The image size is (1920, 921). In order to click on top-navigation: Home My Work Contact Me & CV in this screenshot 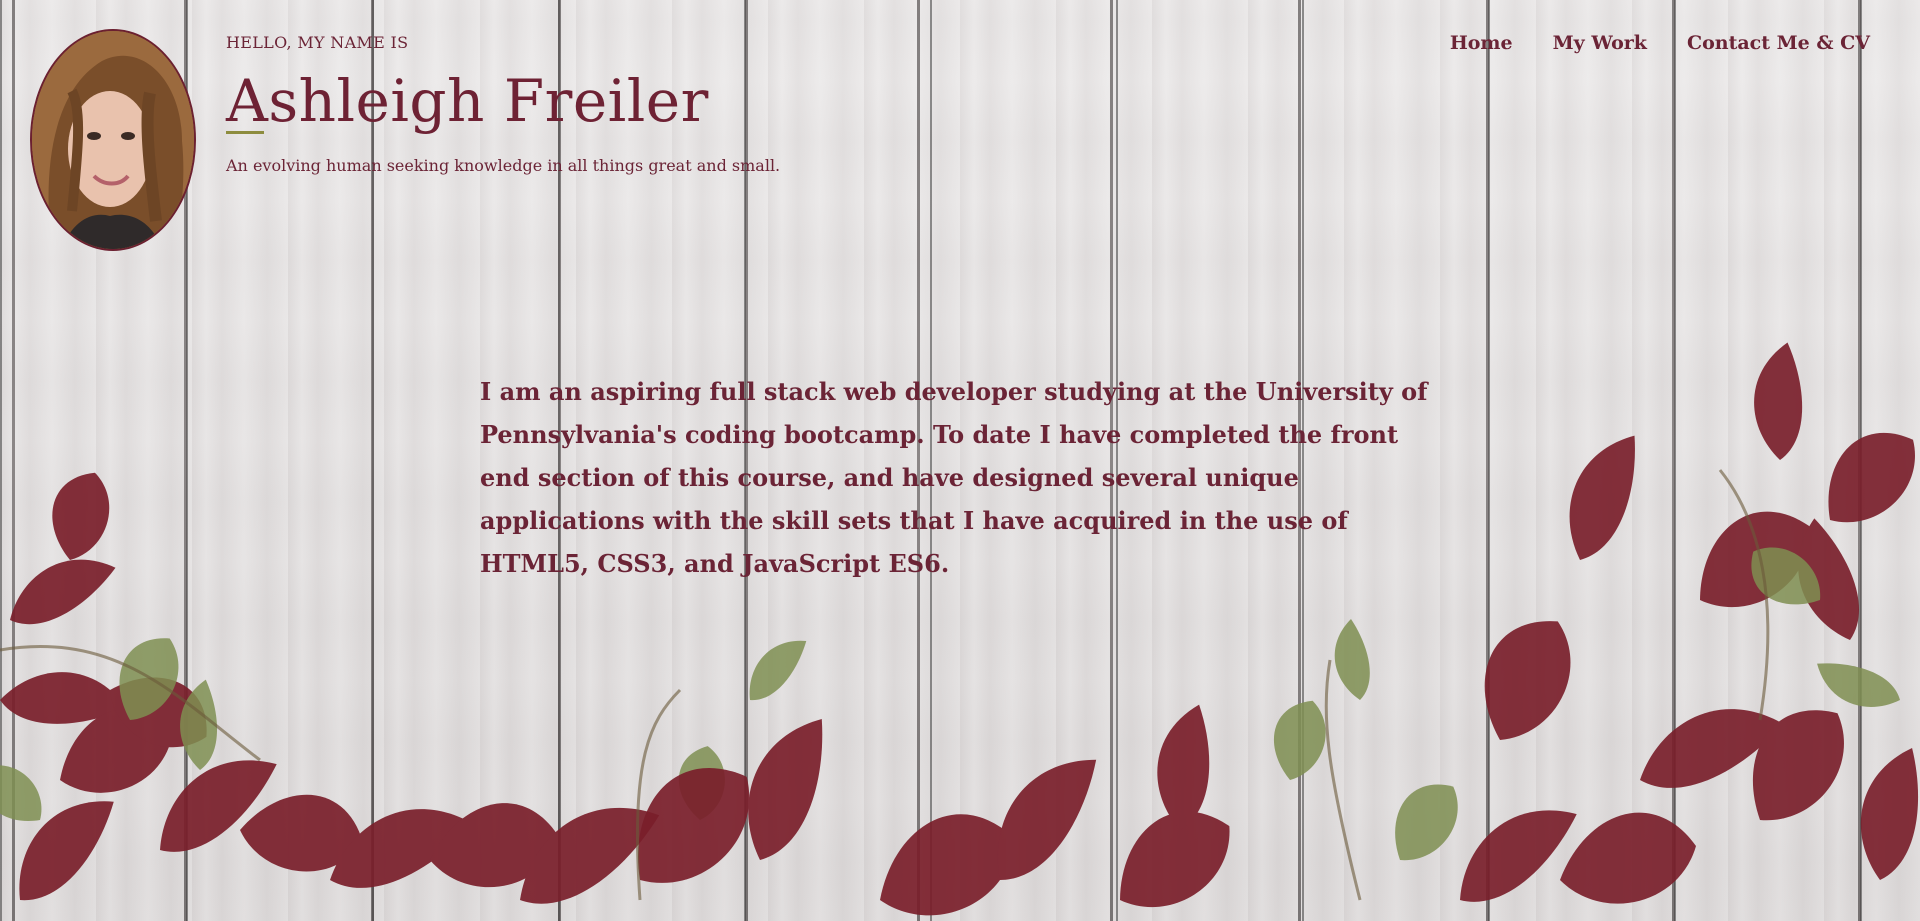, I will do `click(1660, 43)`.